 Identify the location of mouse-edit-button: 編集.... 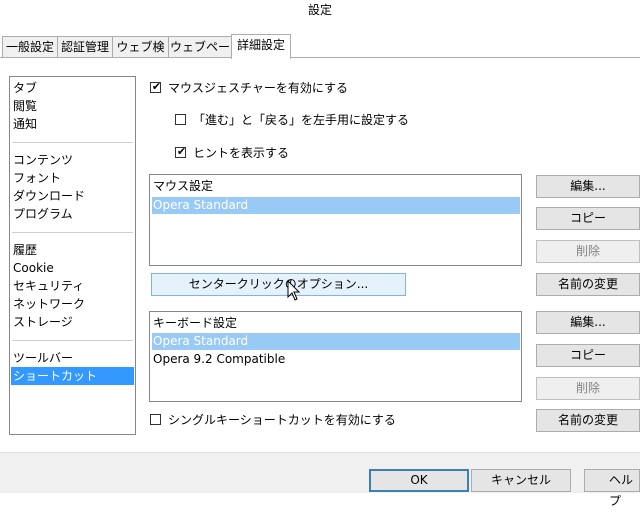
(588, 186).